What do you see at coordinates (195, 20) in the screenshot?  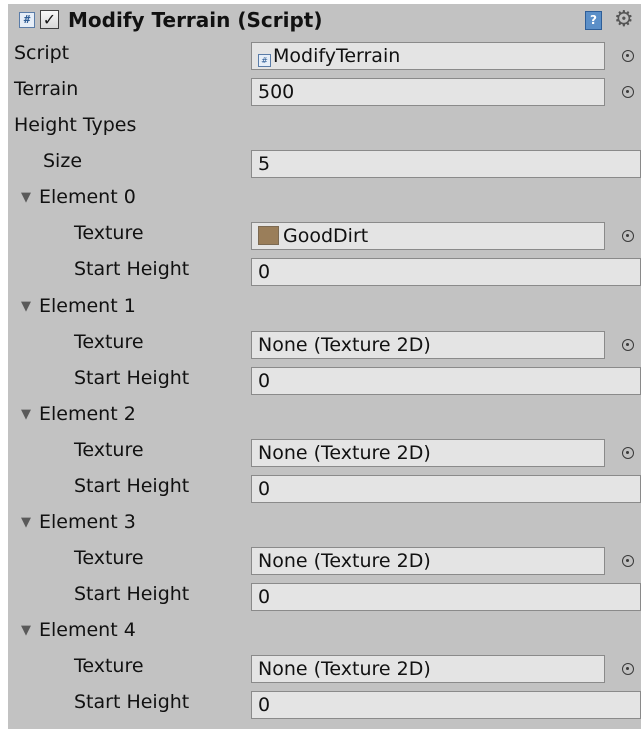 I see `component-title: Modify Terrain (Script)` at bounding box center [195, 20].